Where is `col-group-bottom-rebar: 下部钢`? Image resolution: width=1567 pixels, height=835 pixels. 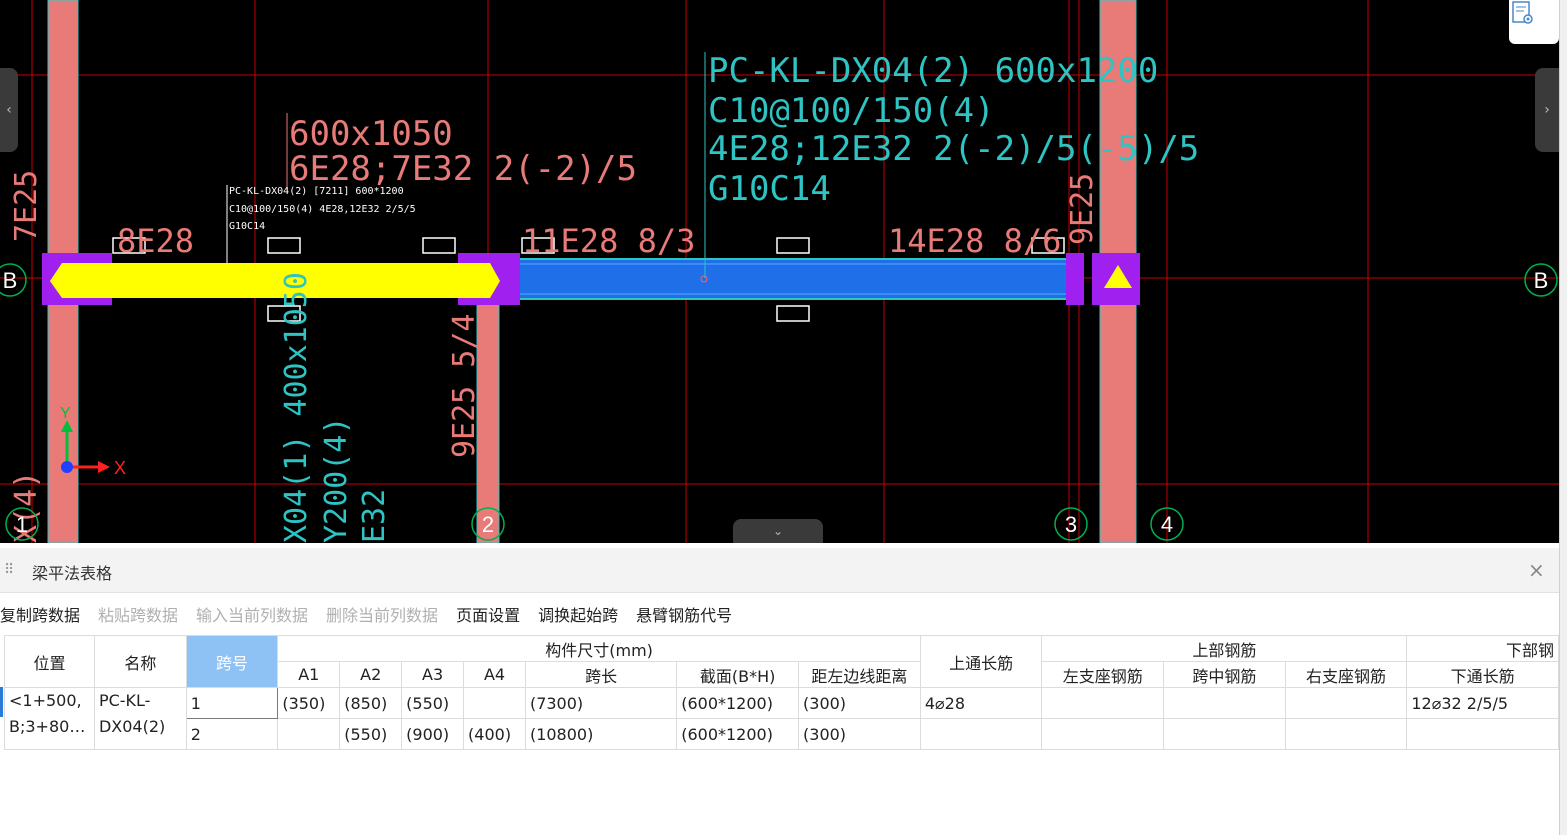
col-group-bottom-rebar: 下部钢 is located at coordinates (1482, 648).